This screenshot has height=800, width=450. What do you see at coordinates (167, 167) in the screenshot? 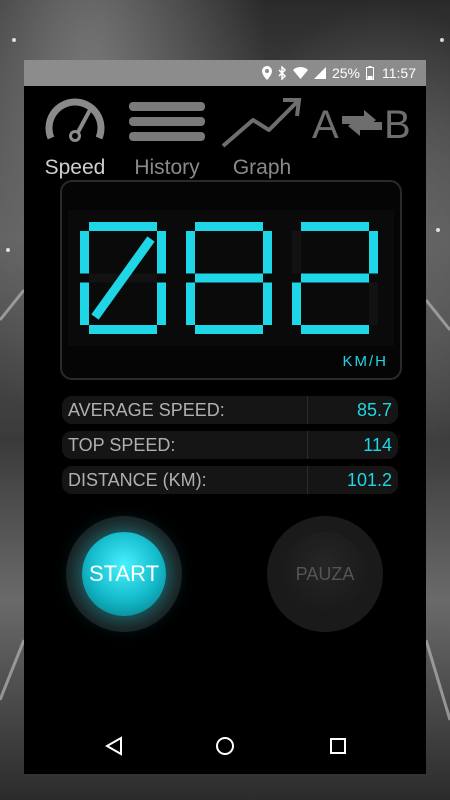
I see `tab-history-label: History` at bounding box center [167, 167].